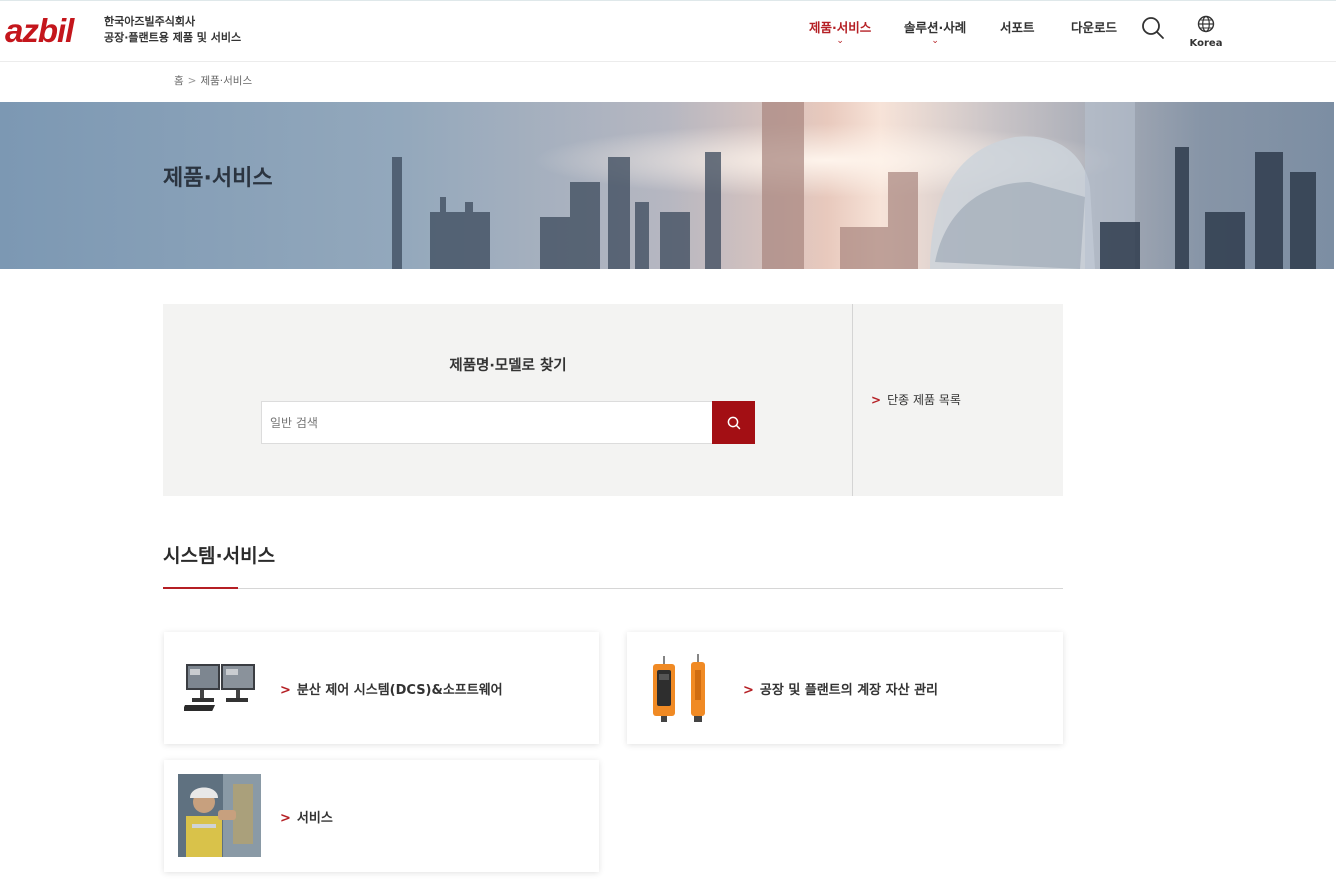 This screenshot has height=879, width=1336. I want to click on field-communicator-image, so click(679, 688).